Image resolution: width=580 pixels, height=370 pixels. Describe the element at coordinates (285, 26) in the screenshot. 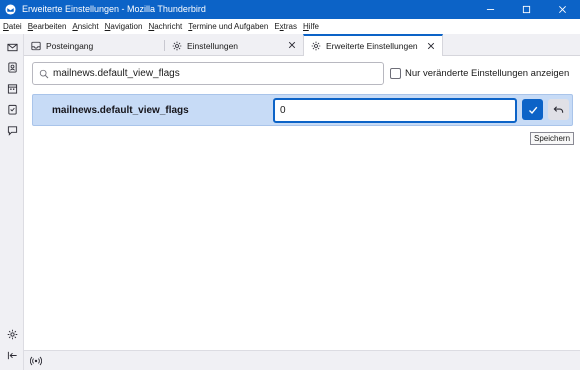

I see `menu-extras: Extras` at that location.